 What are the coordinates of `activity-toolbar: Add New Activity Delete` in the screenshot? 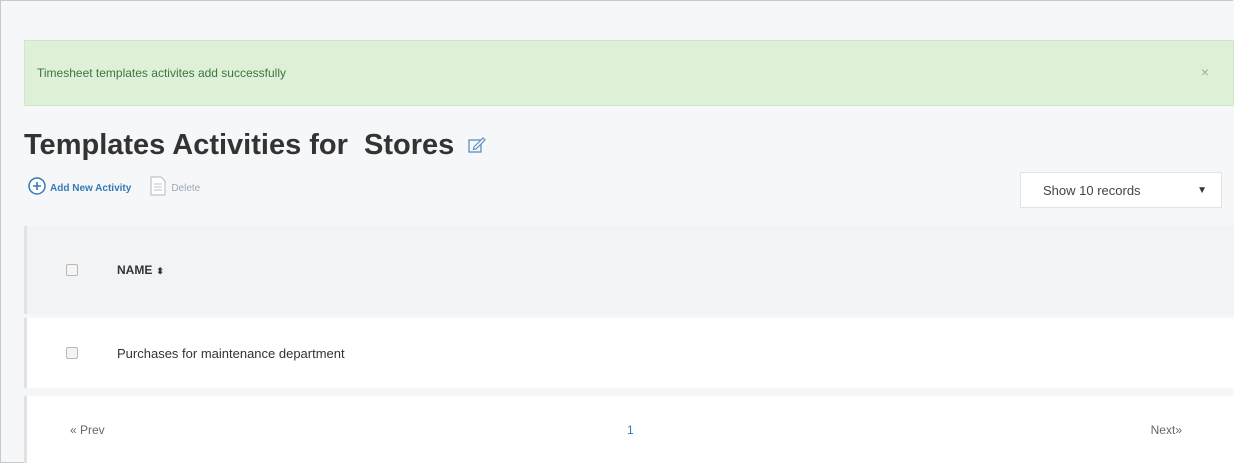 It's located at (114, 188).